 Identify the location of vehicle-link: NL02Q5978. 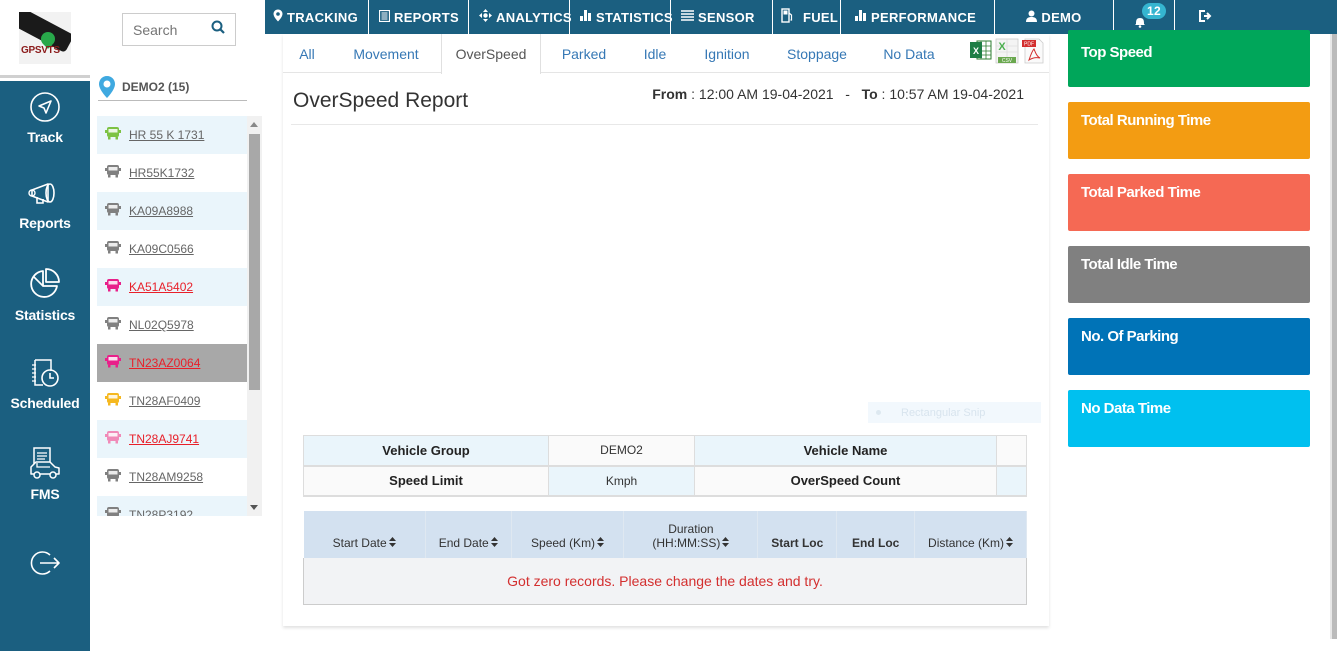
(161, 325).